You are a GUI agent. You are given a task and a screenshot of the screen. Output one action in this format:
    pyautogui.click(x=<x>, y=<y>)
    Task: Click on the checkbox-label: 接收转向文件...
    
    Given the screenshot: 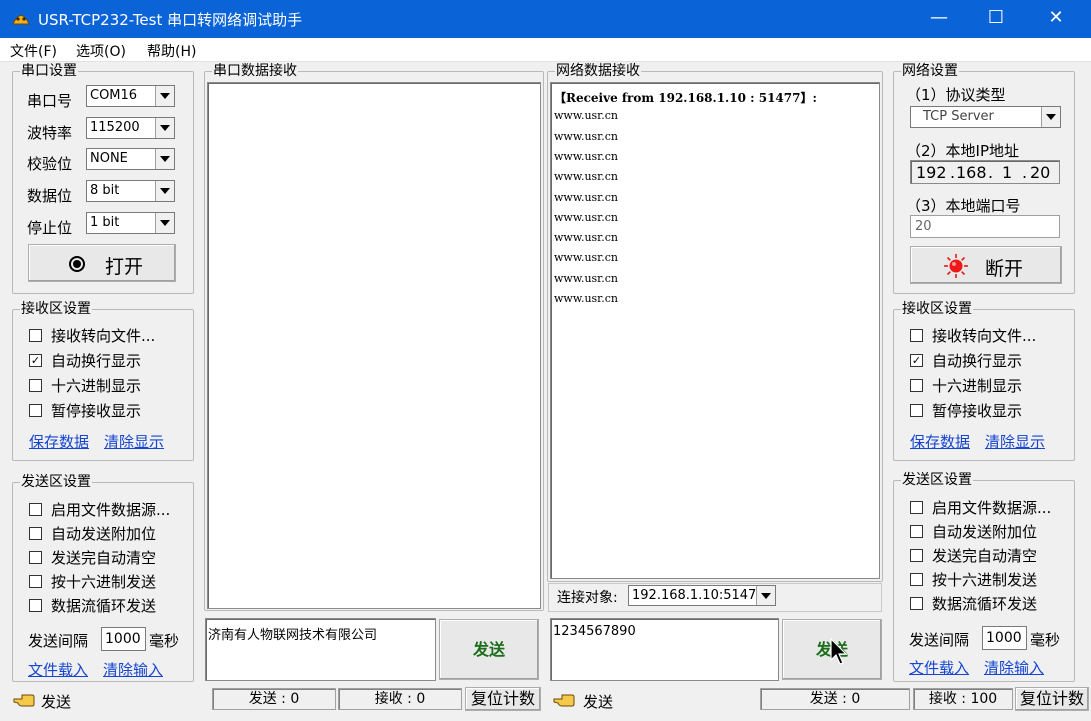 What is the action you would take?
    pyautogui.click(x=984, y=336)
    